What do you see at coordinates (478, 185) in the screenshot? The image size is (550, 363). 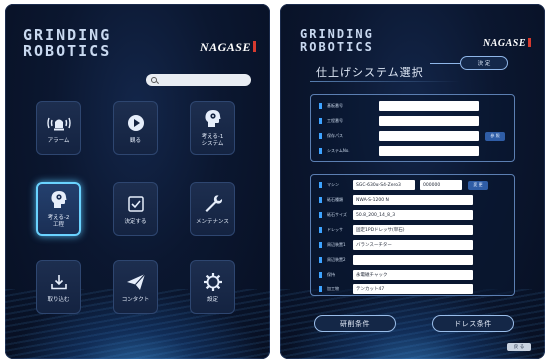 I see `change-machine-button: 変 更` at bounding box center [478, 185].